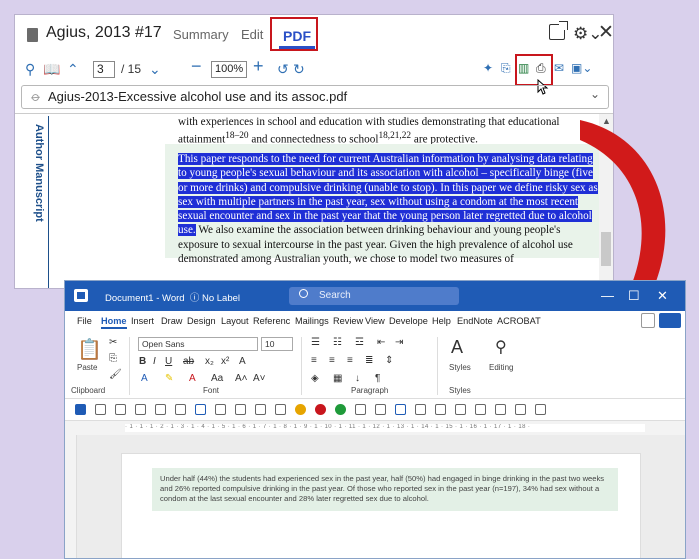 The width and height of the screenshot is (699, 559). I want to click on styles-button-label: Styles, so click(460, 367).